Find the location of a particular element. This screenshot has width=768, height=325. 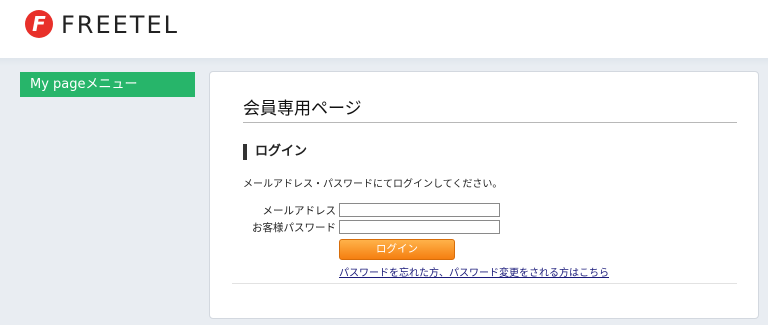

page-title: 会員専用ページ is located at coordinates (490, 108).